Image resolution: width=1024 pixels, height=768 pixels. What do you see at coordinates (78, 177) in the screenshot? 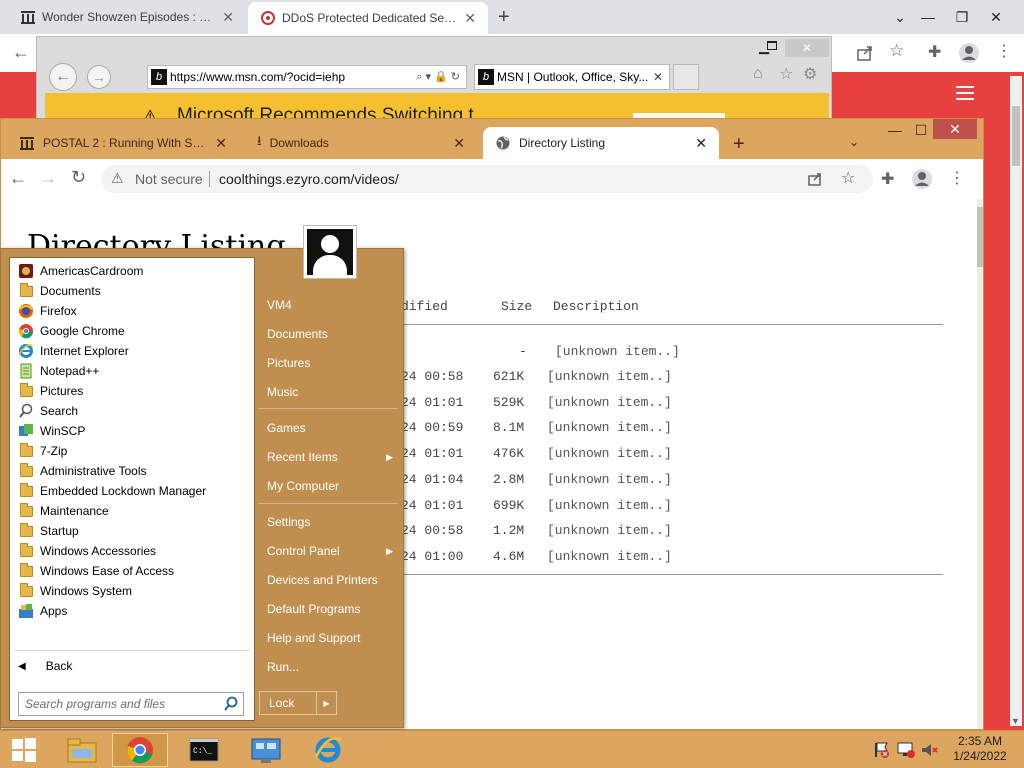
I see `reload-icon: ↻` at bounding box center [78, 177].